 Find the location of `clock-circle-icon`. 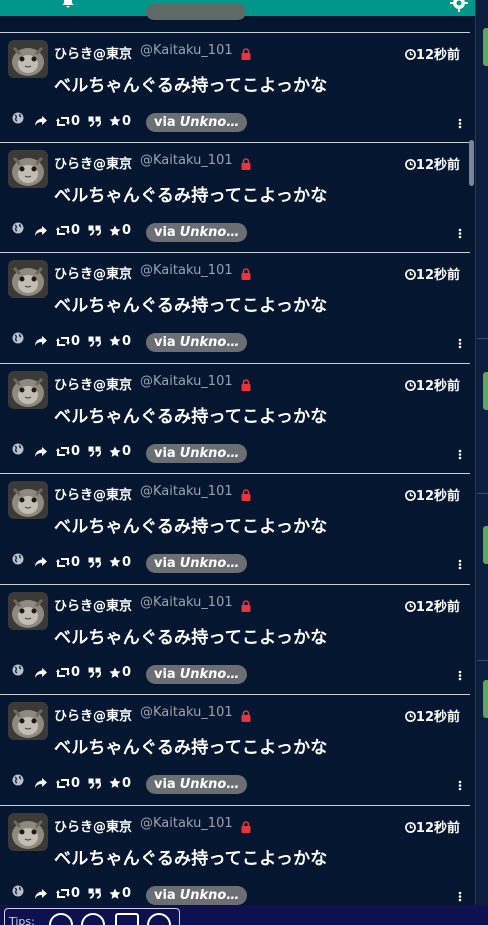

clock-circle-icon is located at coordinates (93, 919).